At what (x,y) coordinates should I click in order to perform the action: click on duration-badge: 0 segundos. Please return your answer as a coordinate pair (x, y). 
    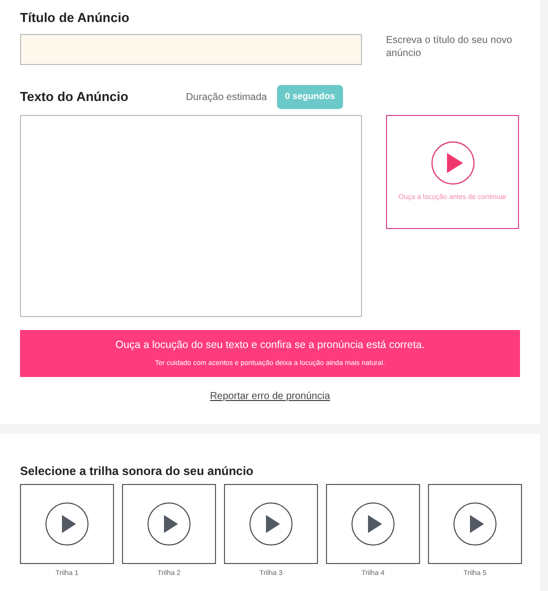
    Looking at the image, I should click on (309, 97).